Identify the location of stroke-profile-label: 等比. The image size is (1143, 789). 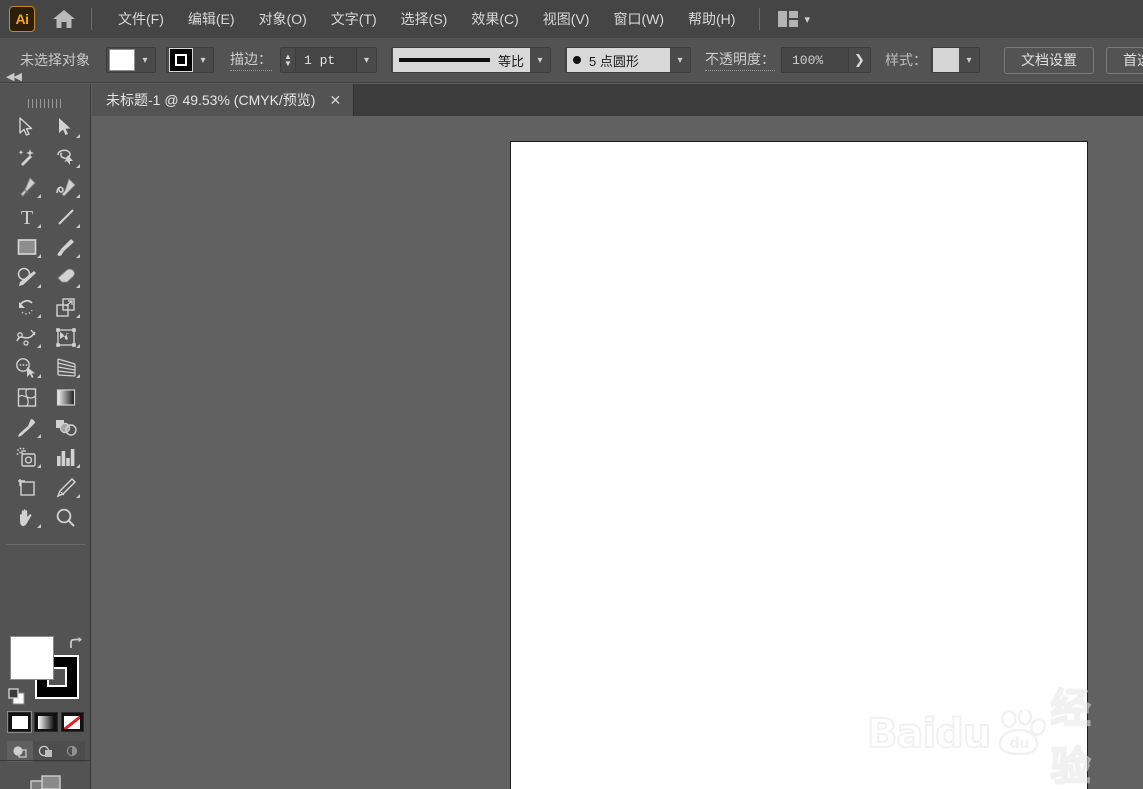
(510, 61).